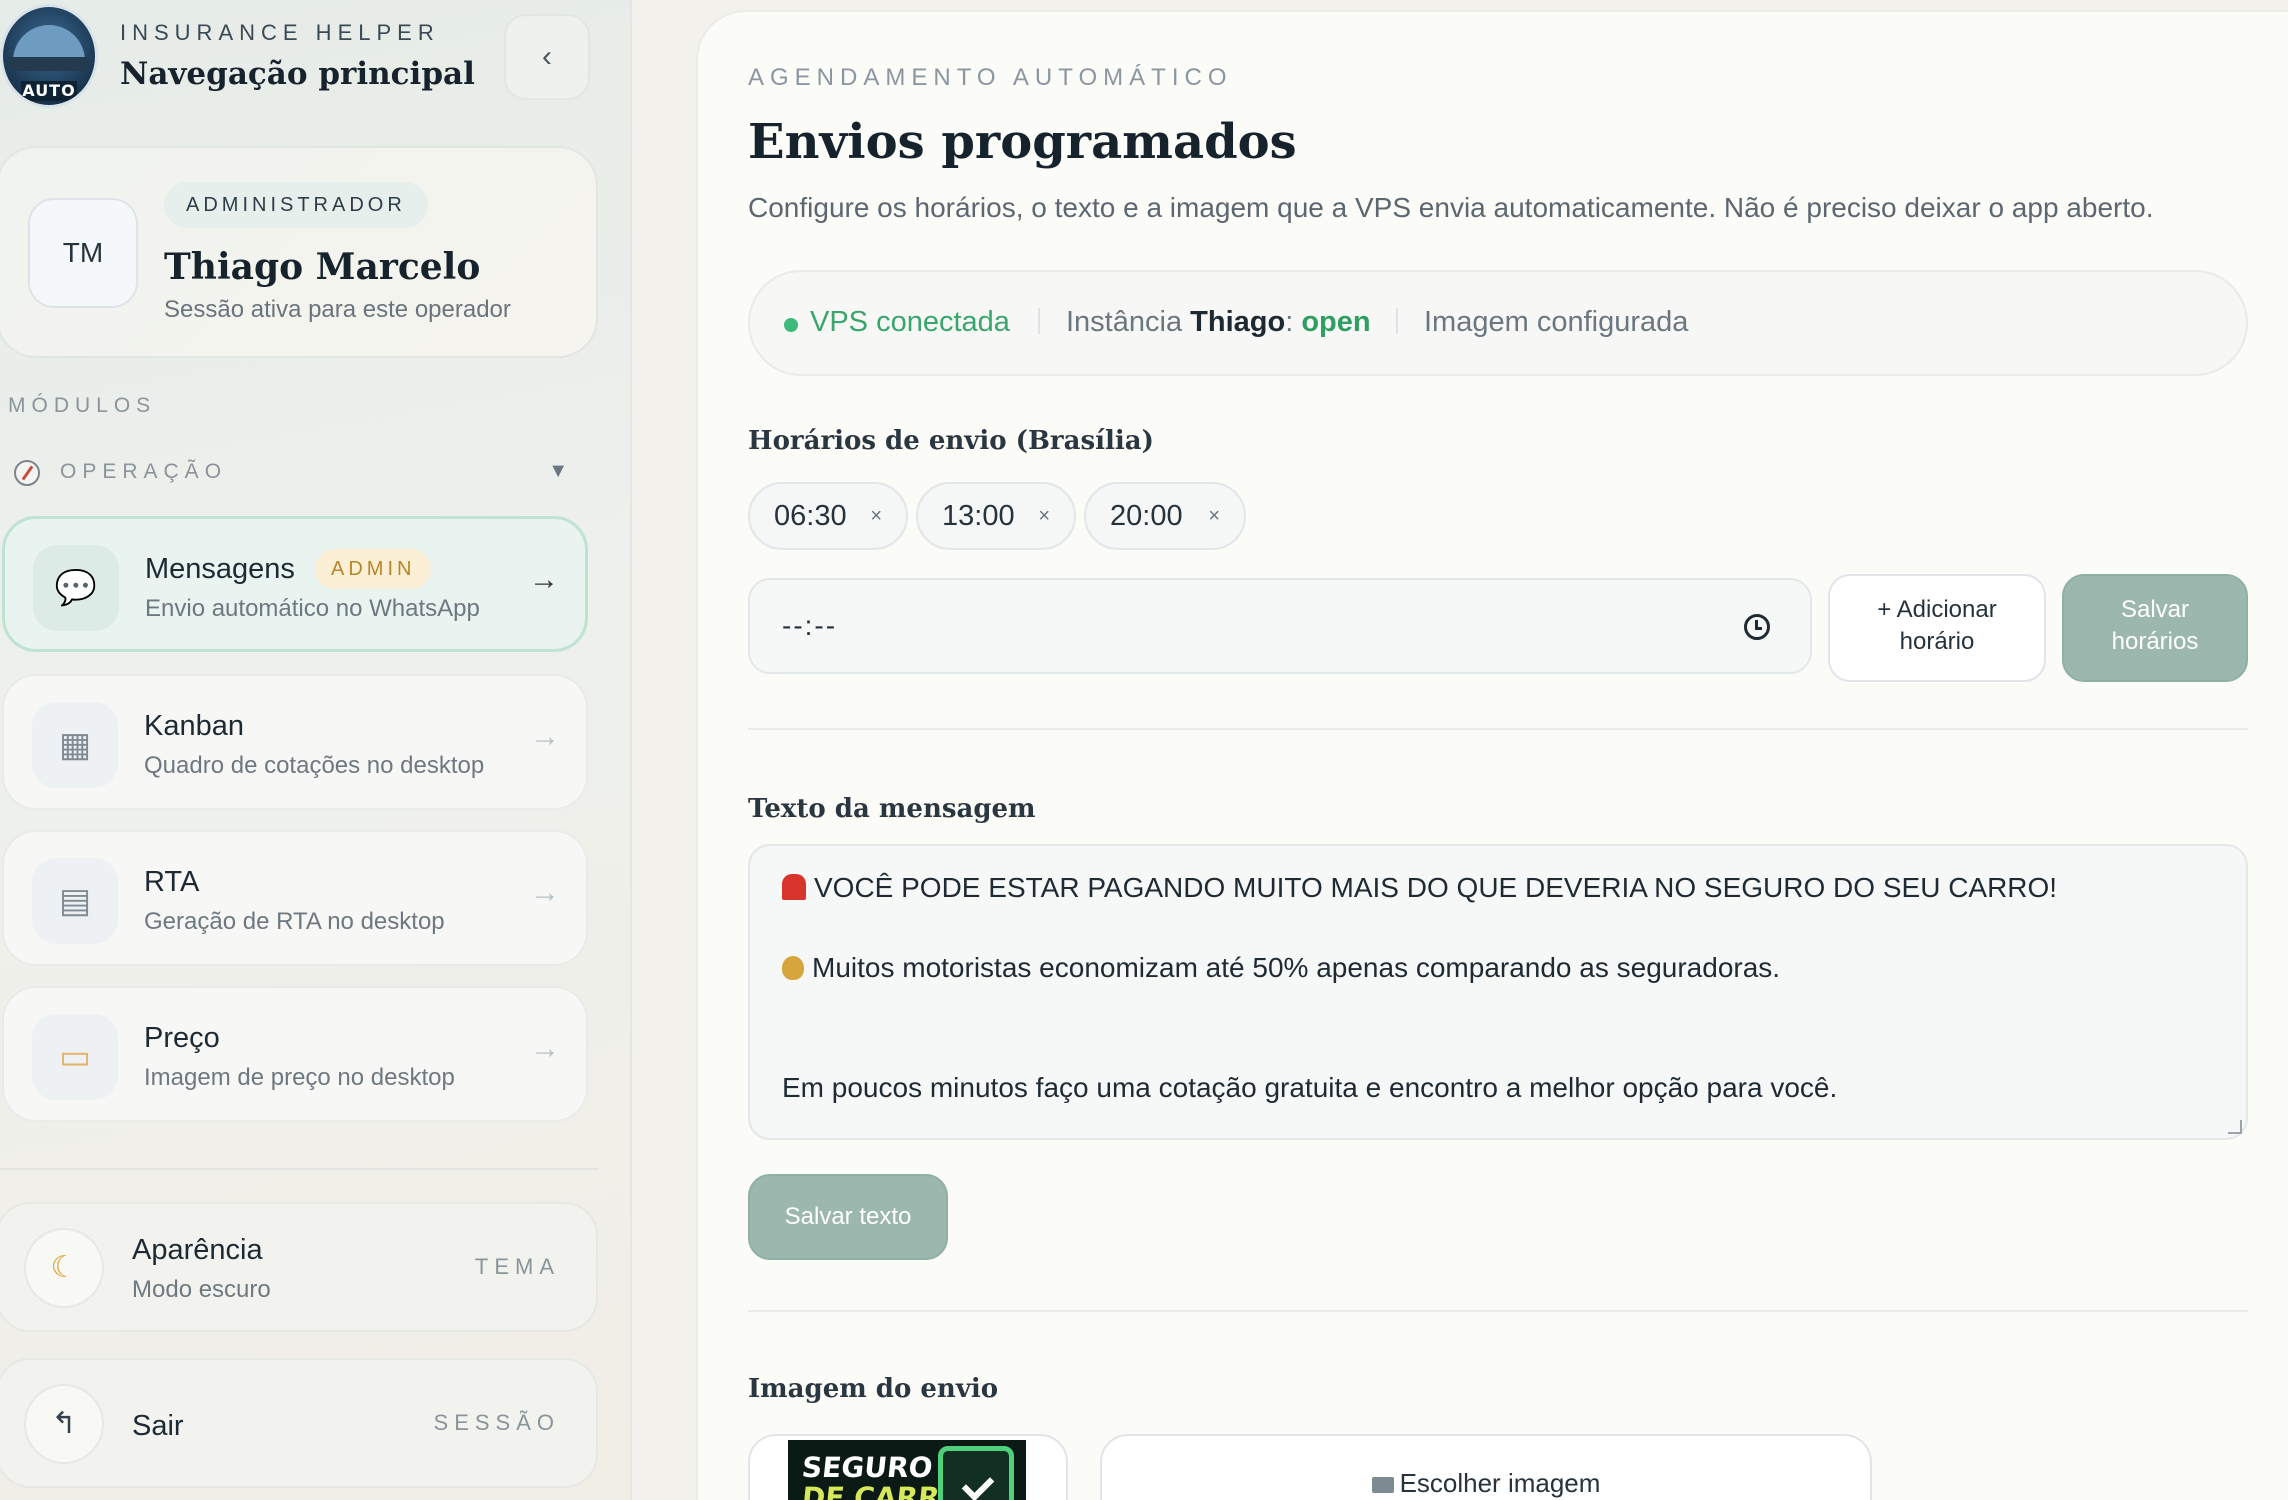 This screenshot has height=1500, width=2288. What do you see at coordinates (2155, 628) in the screenshot?
I see `save-times-button: Salvar horários` at bounding box center [2155, 628].